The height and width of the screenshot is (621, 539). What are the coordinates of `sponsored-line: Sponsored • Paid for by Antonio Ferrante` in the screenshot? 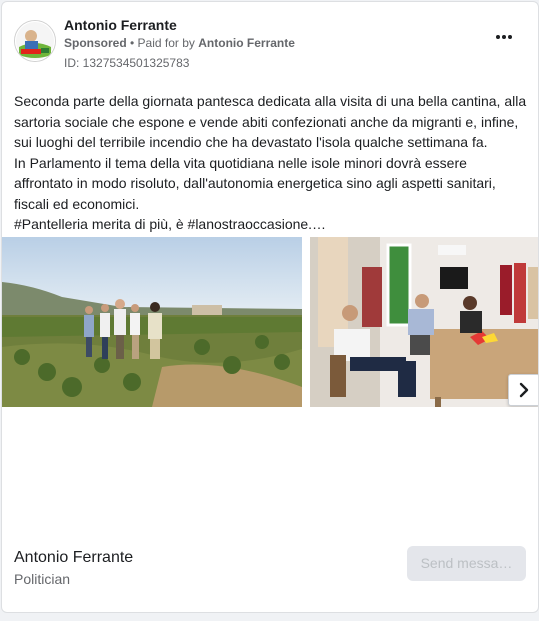 It's located at (179, 43).